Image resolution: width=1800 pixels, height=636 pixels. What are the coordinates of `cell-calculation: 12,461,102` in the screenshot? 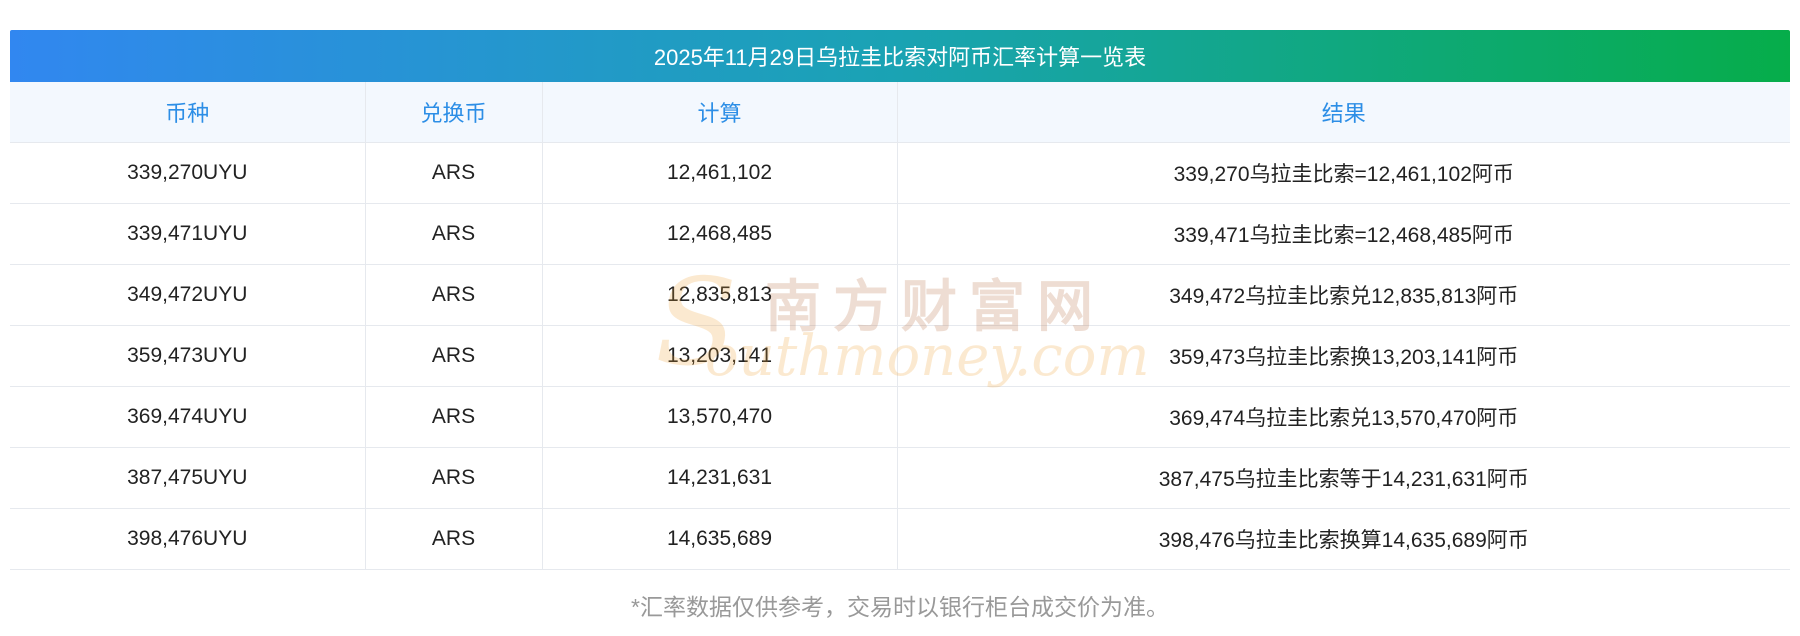 It's located at (720, 173).